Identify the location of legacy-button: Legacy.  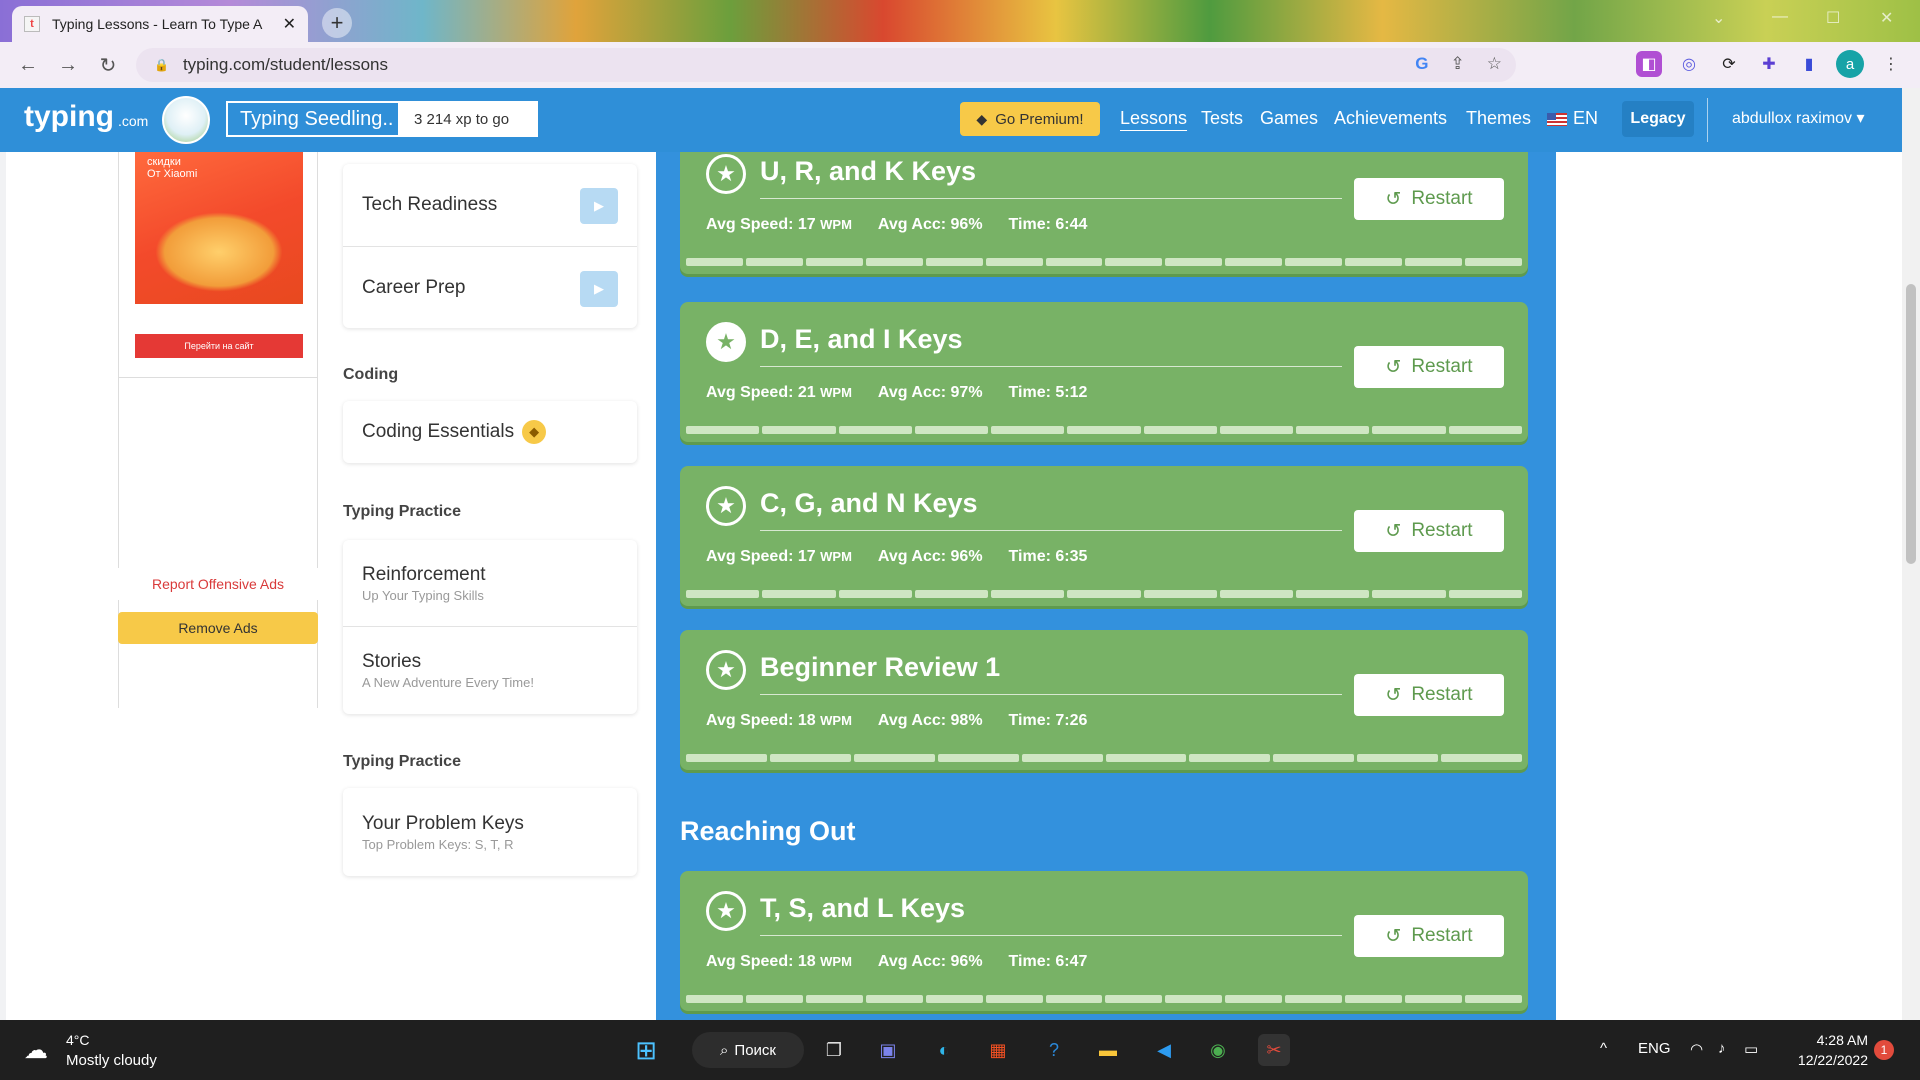
(1658, 119).